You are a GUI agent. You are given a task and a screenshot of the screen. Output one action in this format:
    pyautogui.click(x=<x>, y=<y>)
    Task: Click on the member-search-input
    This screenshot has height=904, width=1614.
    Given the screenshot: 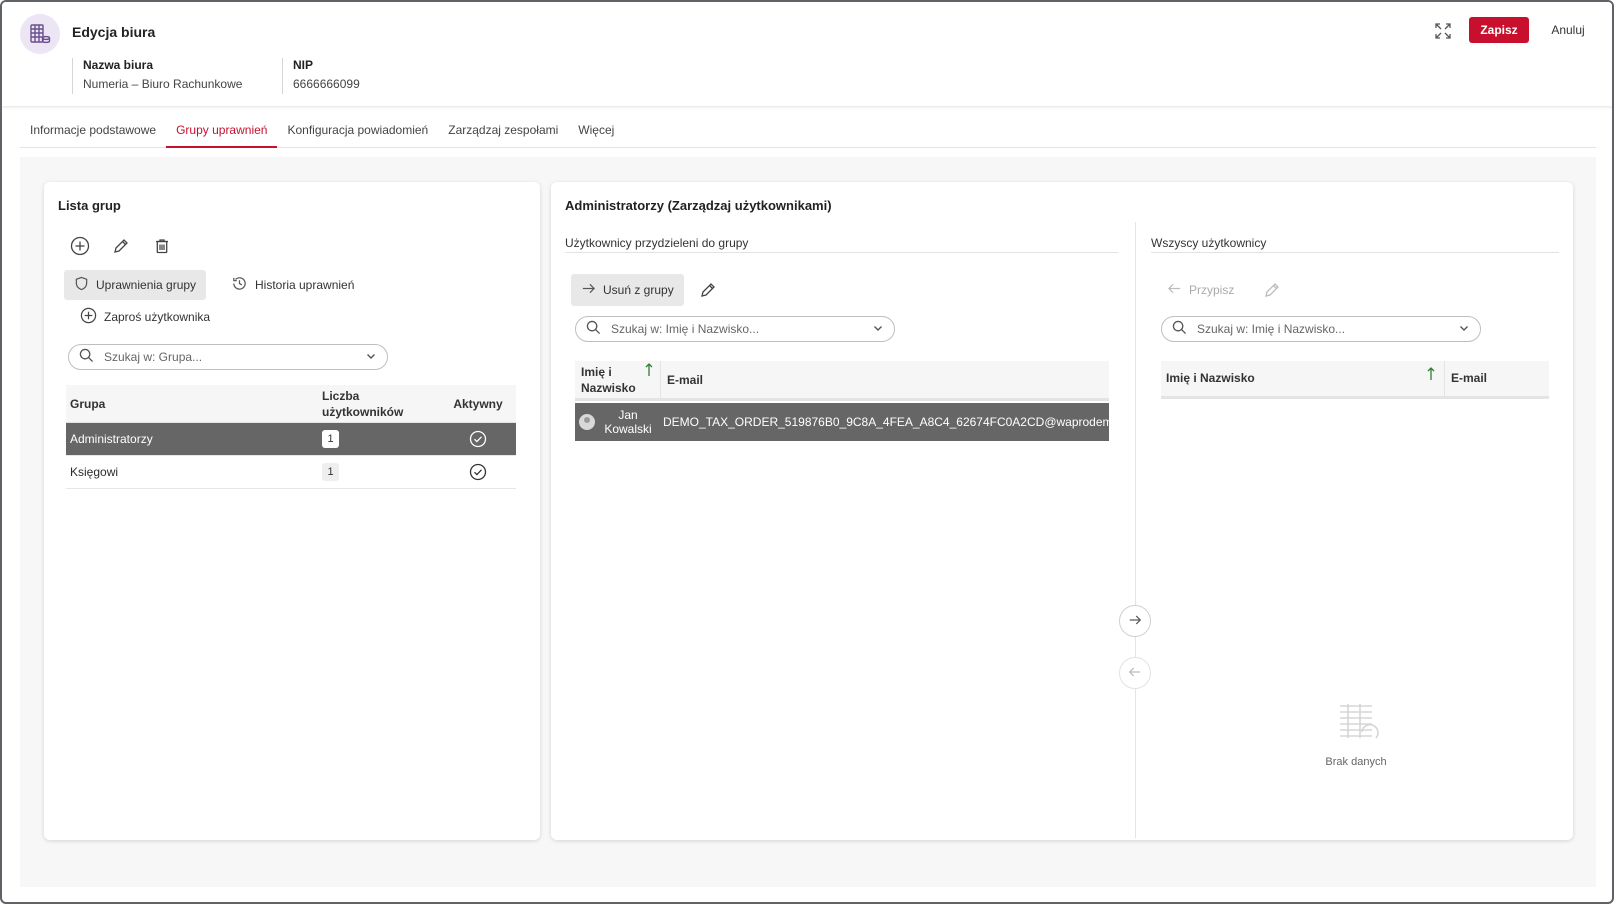 What is the action you would take?
    pyautogui.click(x=736, y=329)
    